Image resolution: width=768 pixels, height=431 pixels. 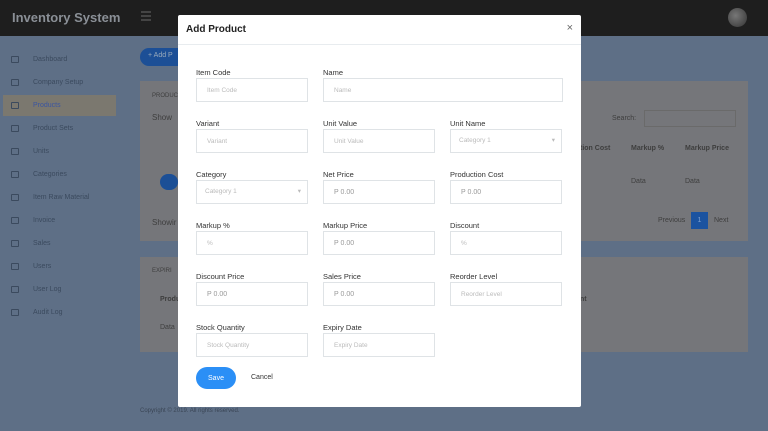 What do you see at coordinates (333, 72) in the screenshot?
I see `name-label: Name` at bounding box center [333, 72].